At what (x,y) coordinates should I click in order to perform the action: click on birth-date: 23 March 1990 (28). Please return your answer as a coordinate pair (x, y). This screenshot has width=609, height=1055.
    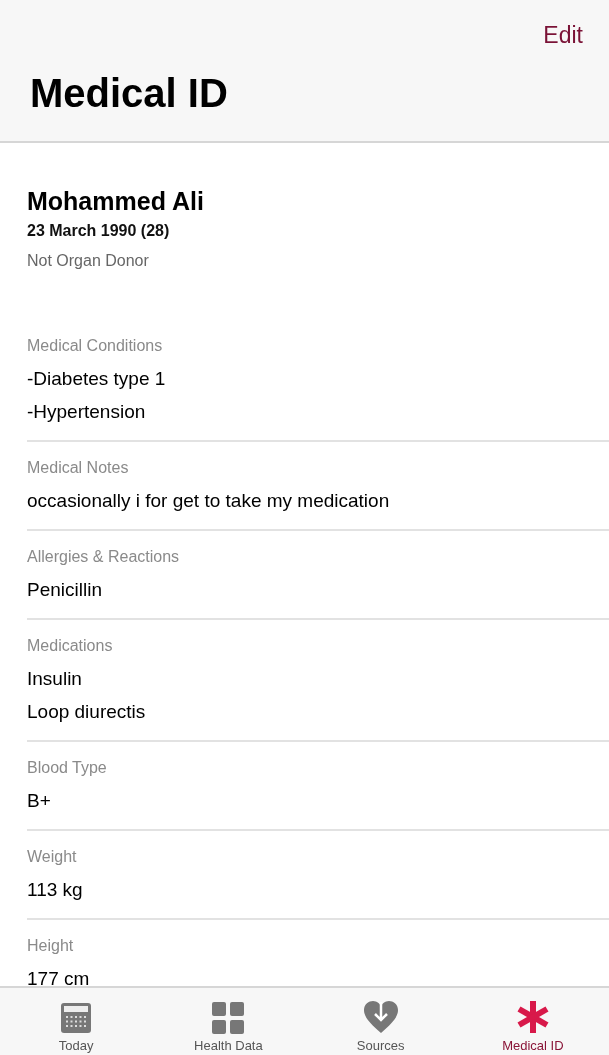
    Looking at the image, I should click on (99, 231).